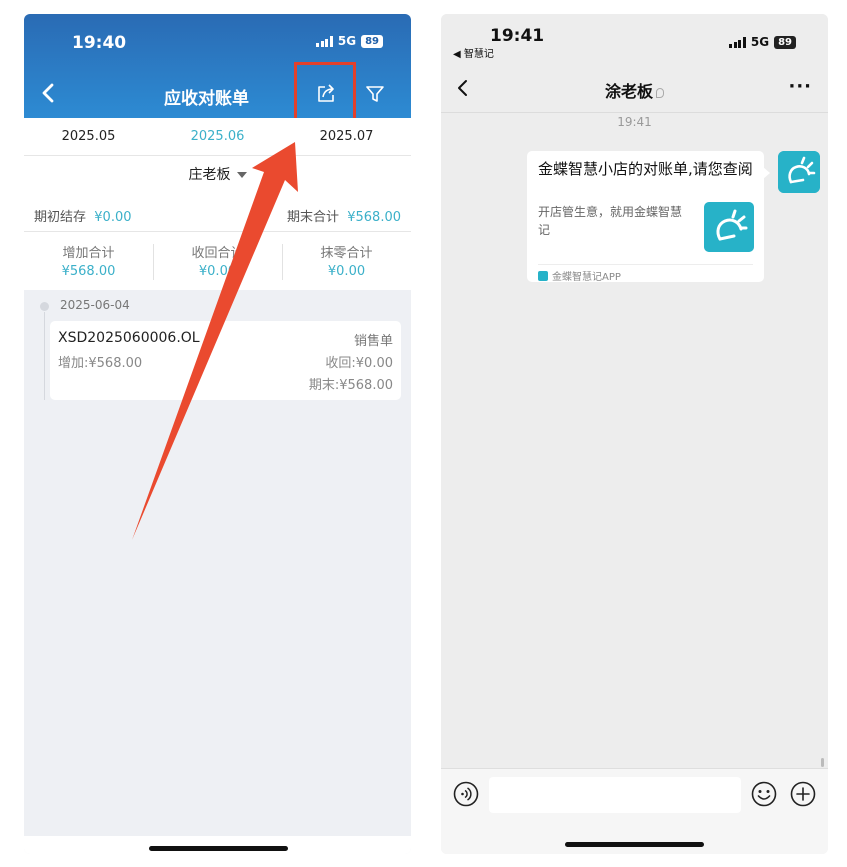 The width and height of the screenshot is (847, 867). What do you see at coordinates (44, 306) in the screenshot?
I see `timeline-dot` at bounding box center [44, 306].